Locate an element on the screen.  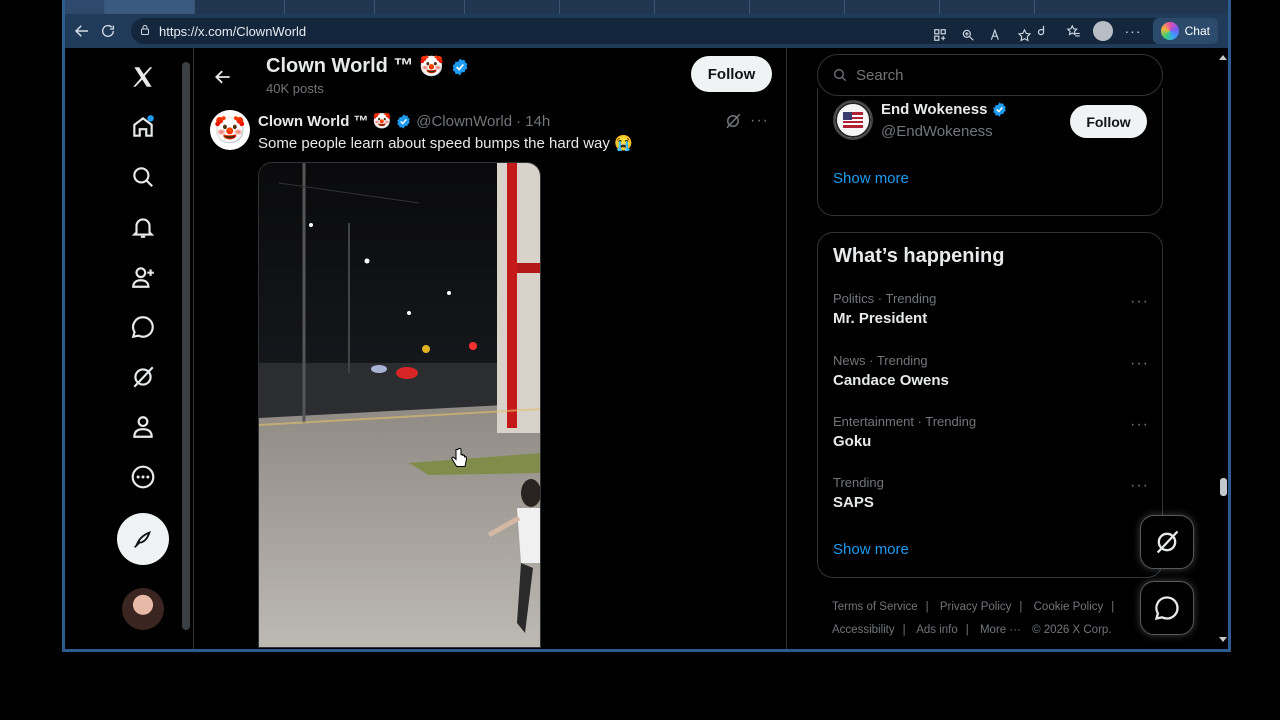
more-options-icon: ··· is located at coordinates (759, 121).